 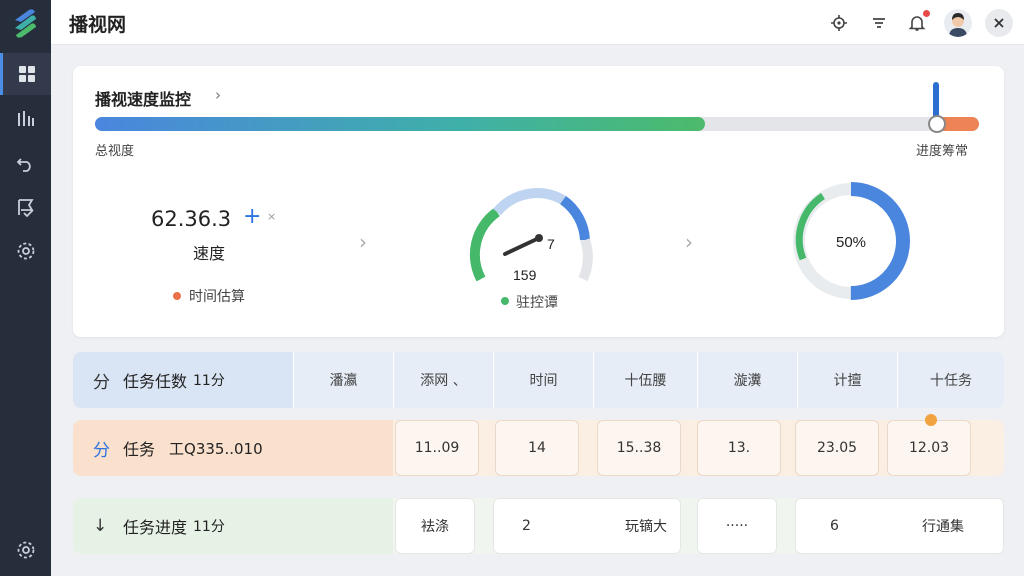 I want to click on column-header: 十伍腰, so click(x=645, y=380).